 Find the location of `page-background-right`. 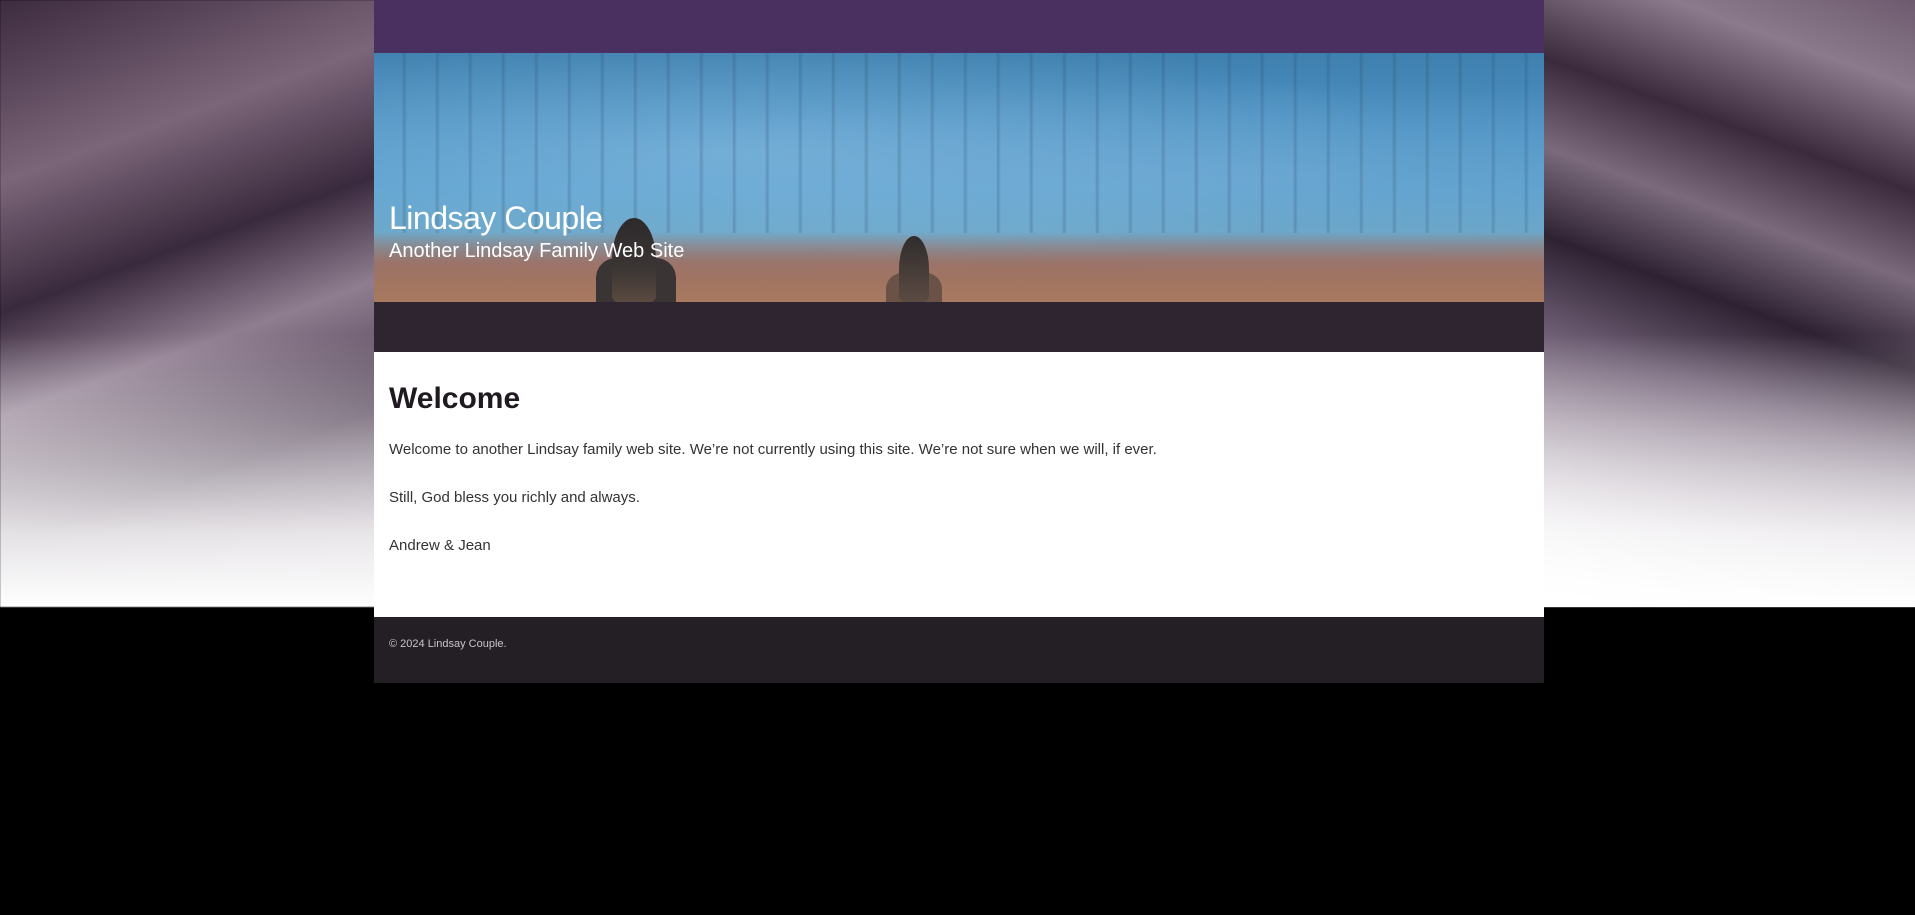

page-background-right is located at coordinates (1729, 303).